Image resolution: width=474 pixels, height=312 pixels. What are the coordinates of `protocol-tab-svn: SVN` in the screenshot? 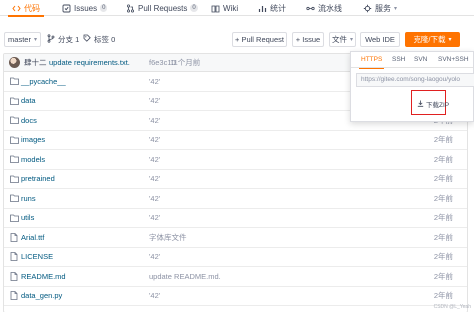 It's located at (420, 60).